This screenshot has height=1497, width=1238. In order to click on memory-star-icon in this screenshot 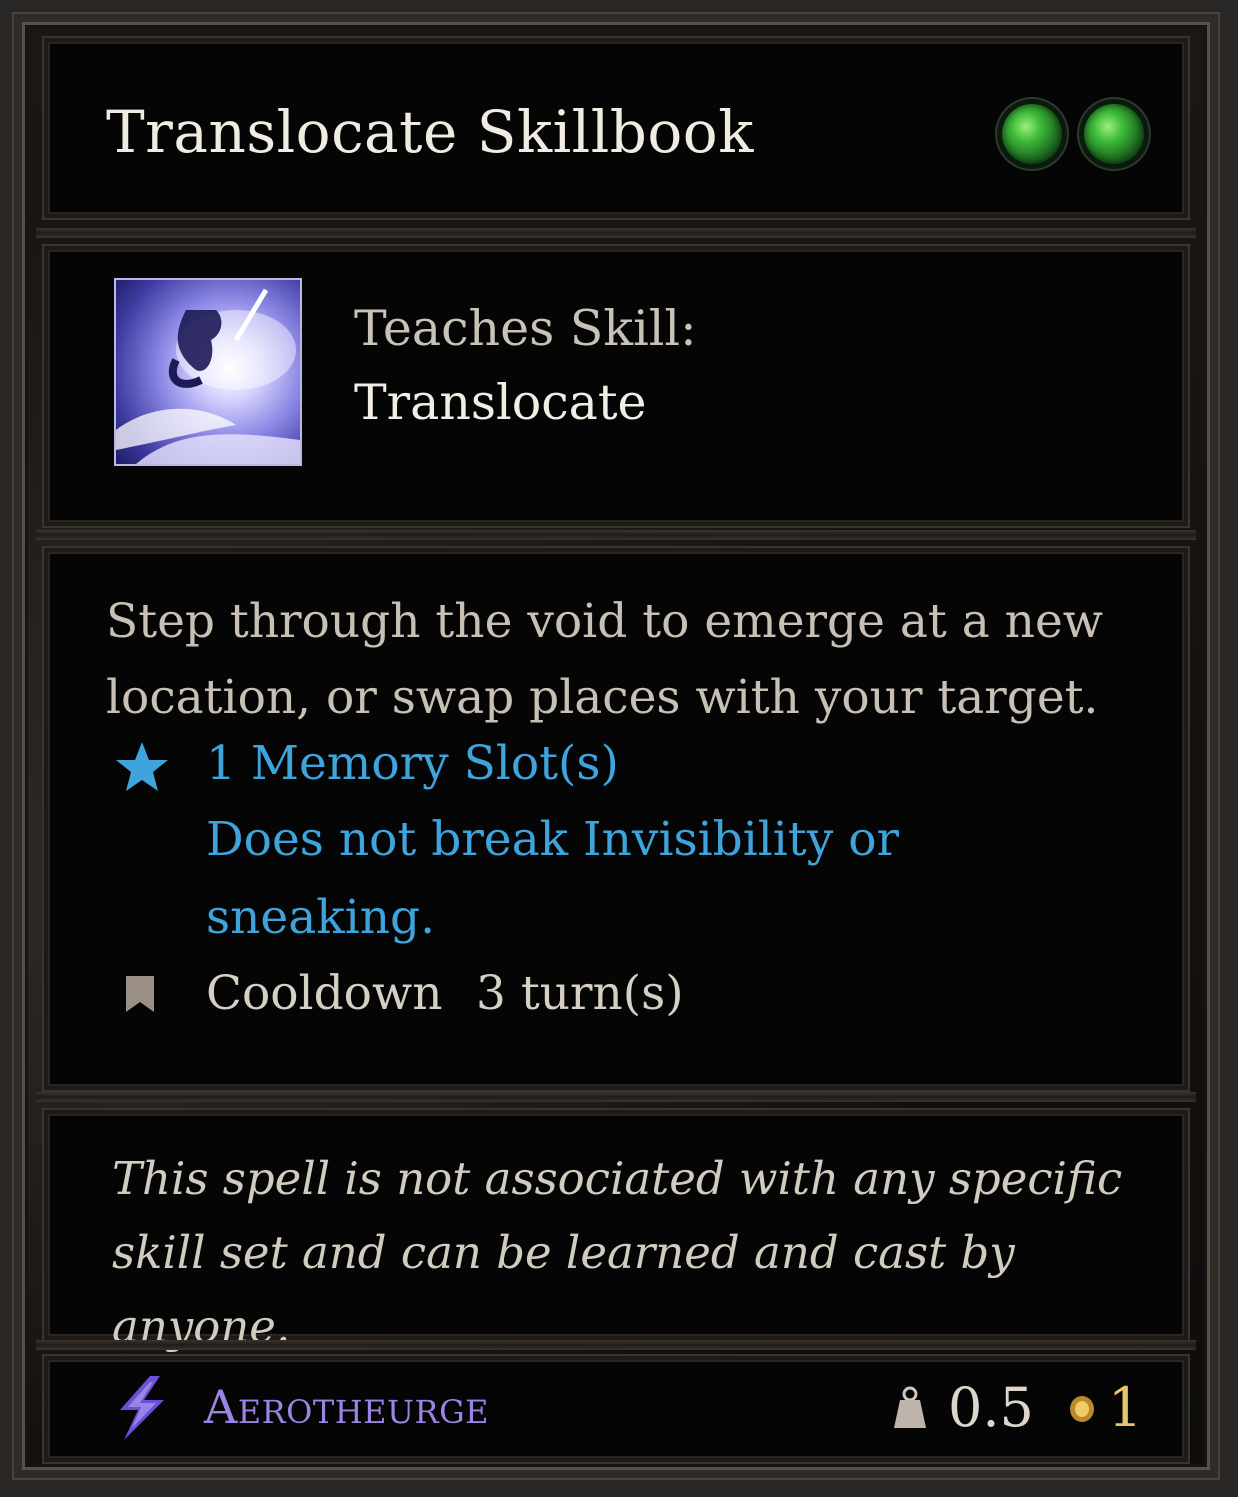, I will do `click(142, 766)`.